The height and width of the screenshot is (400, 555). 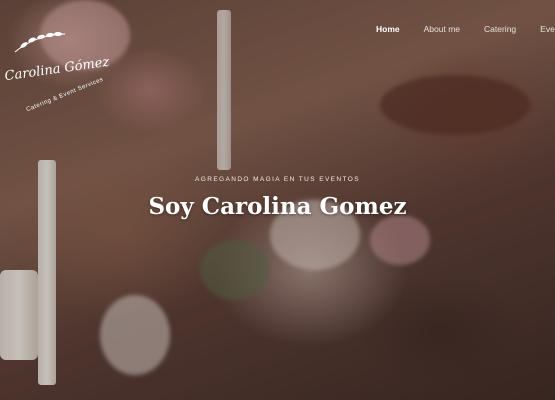 I want to click on laurel-icon, so click(x=40, y=42).